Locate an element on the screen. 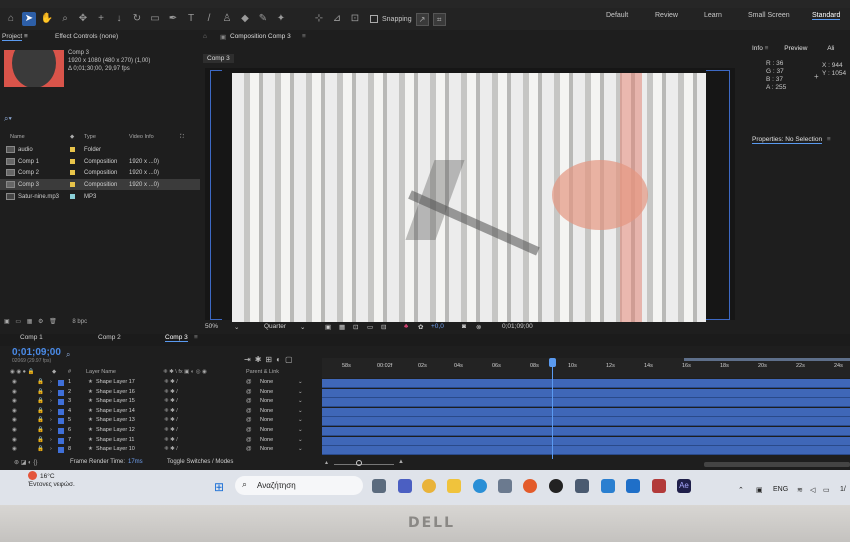 The height and width of the screenshot is (542, 850). layer-name: Shape Layer 15 is located at coordinates (115, 401).